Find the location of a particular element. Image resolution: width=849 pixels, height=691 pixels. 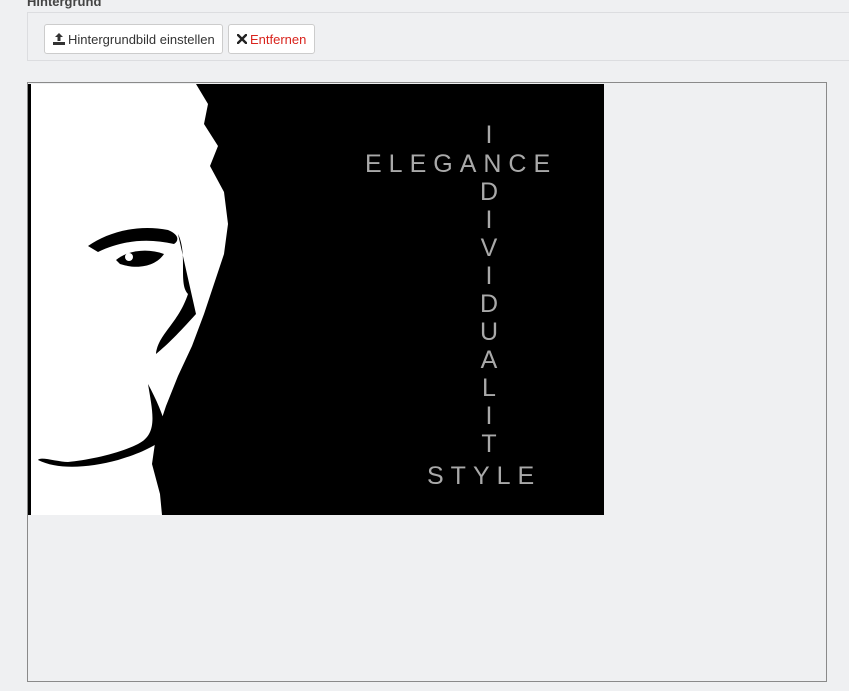

set-background-button: Hintergrundbild einstellen is located at coordinates (133, 39).